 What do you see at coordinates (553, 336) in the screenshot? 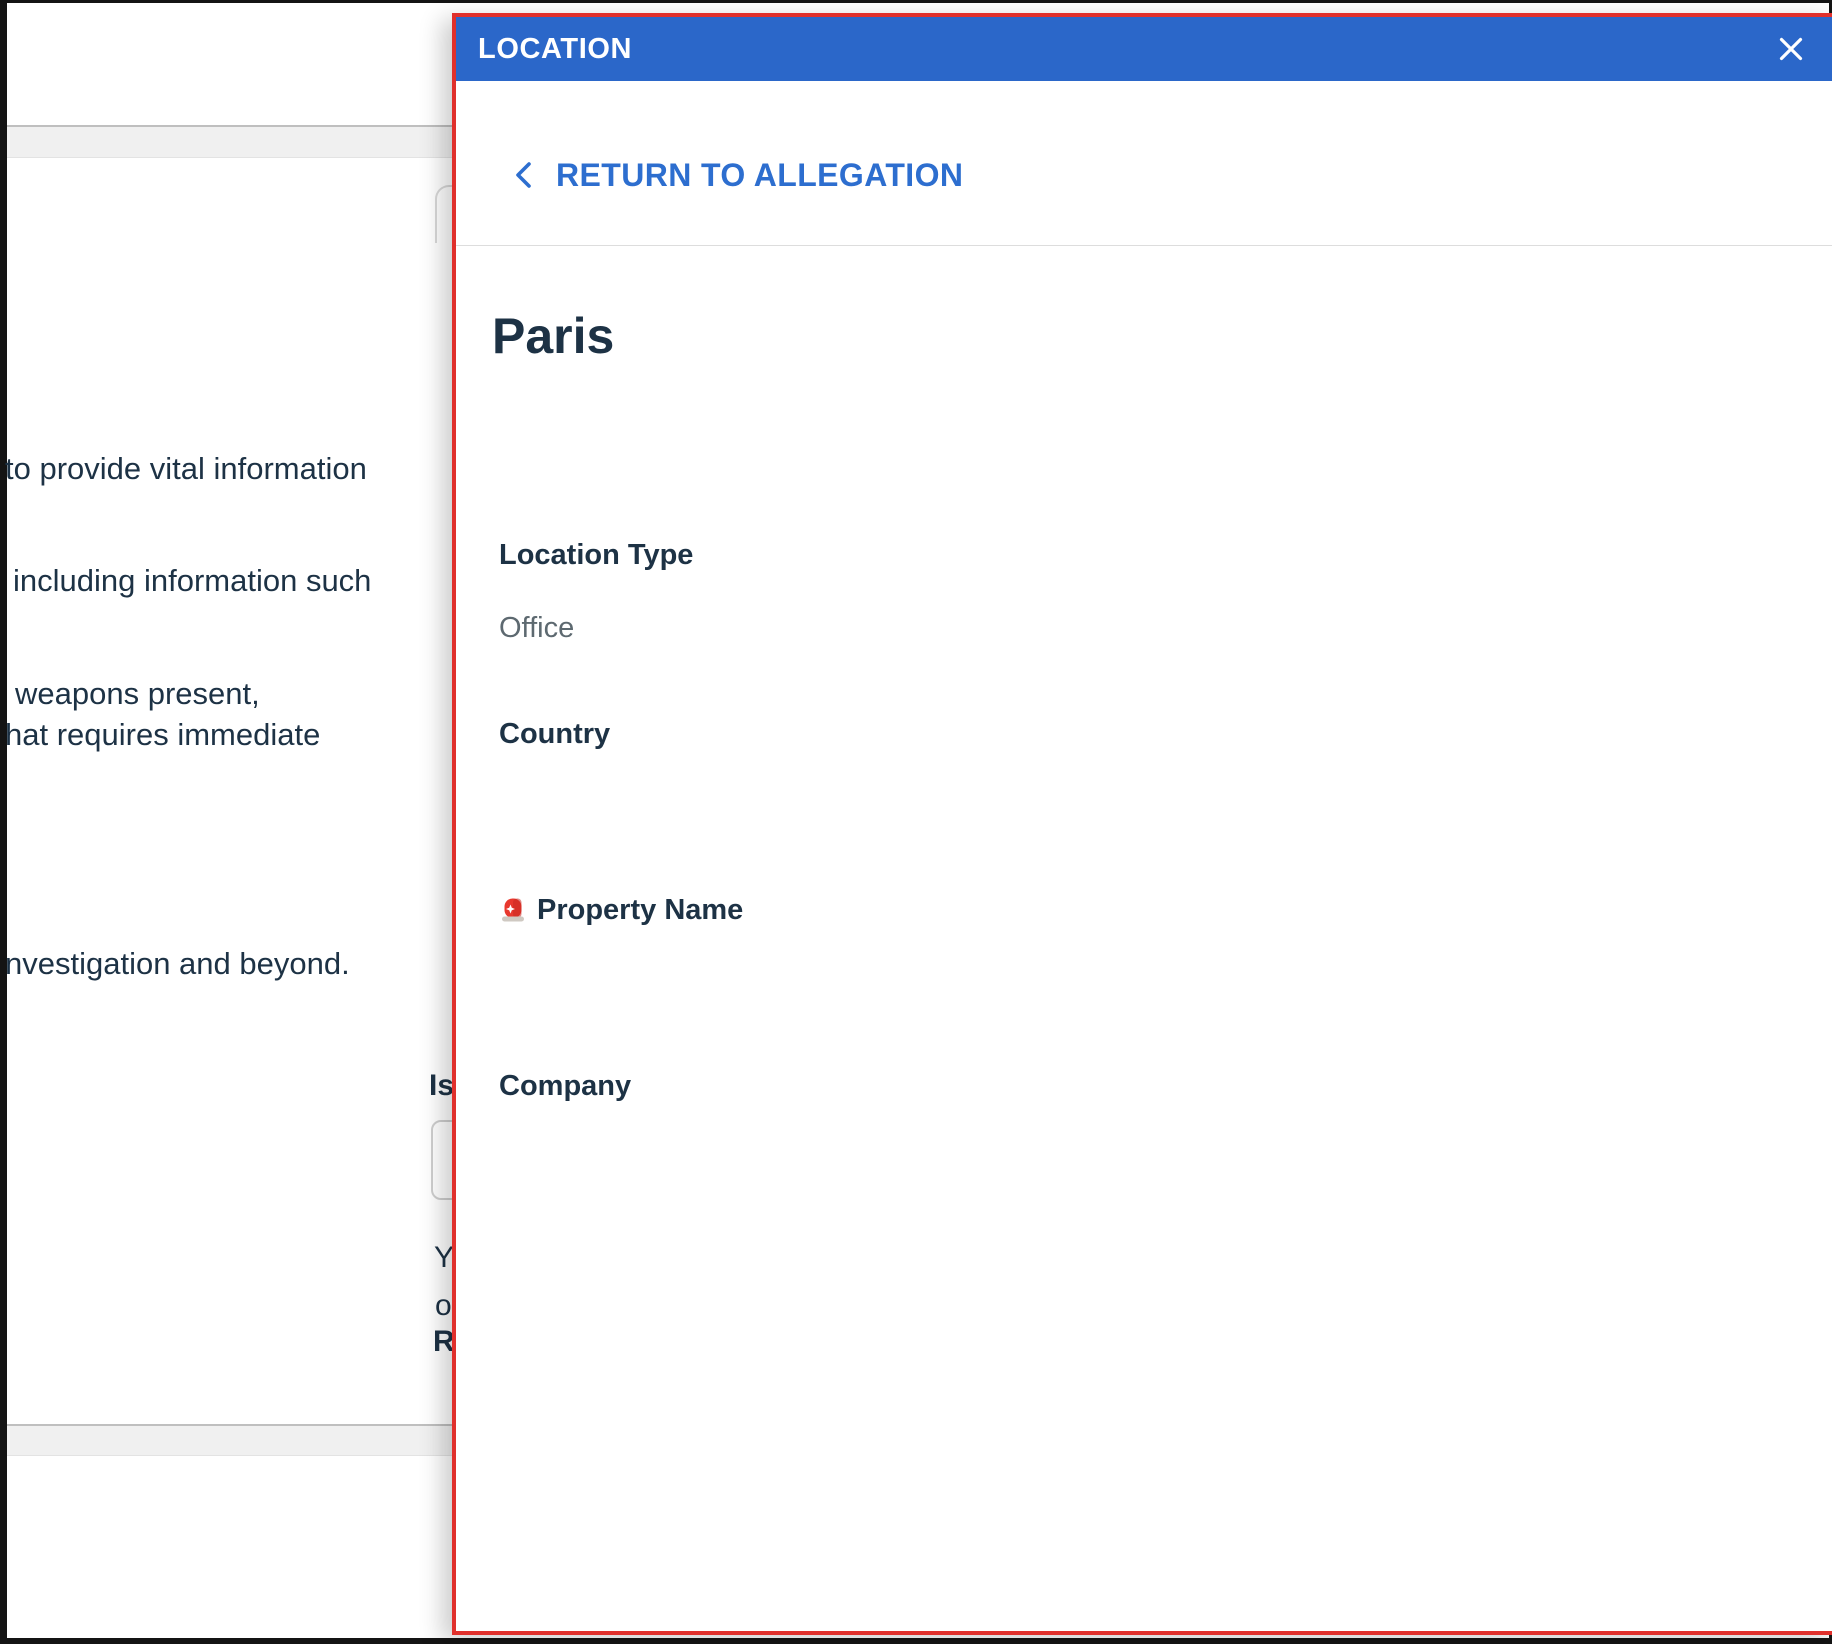
I see `location-heading: Paris` at bounding box center [553, 336].